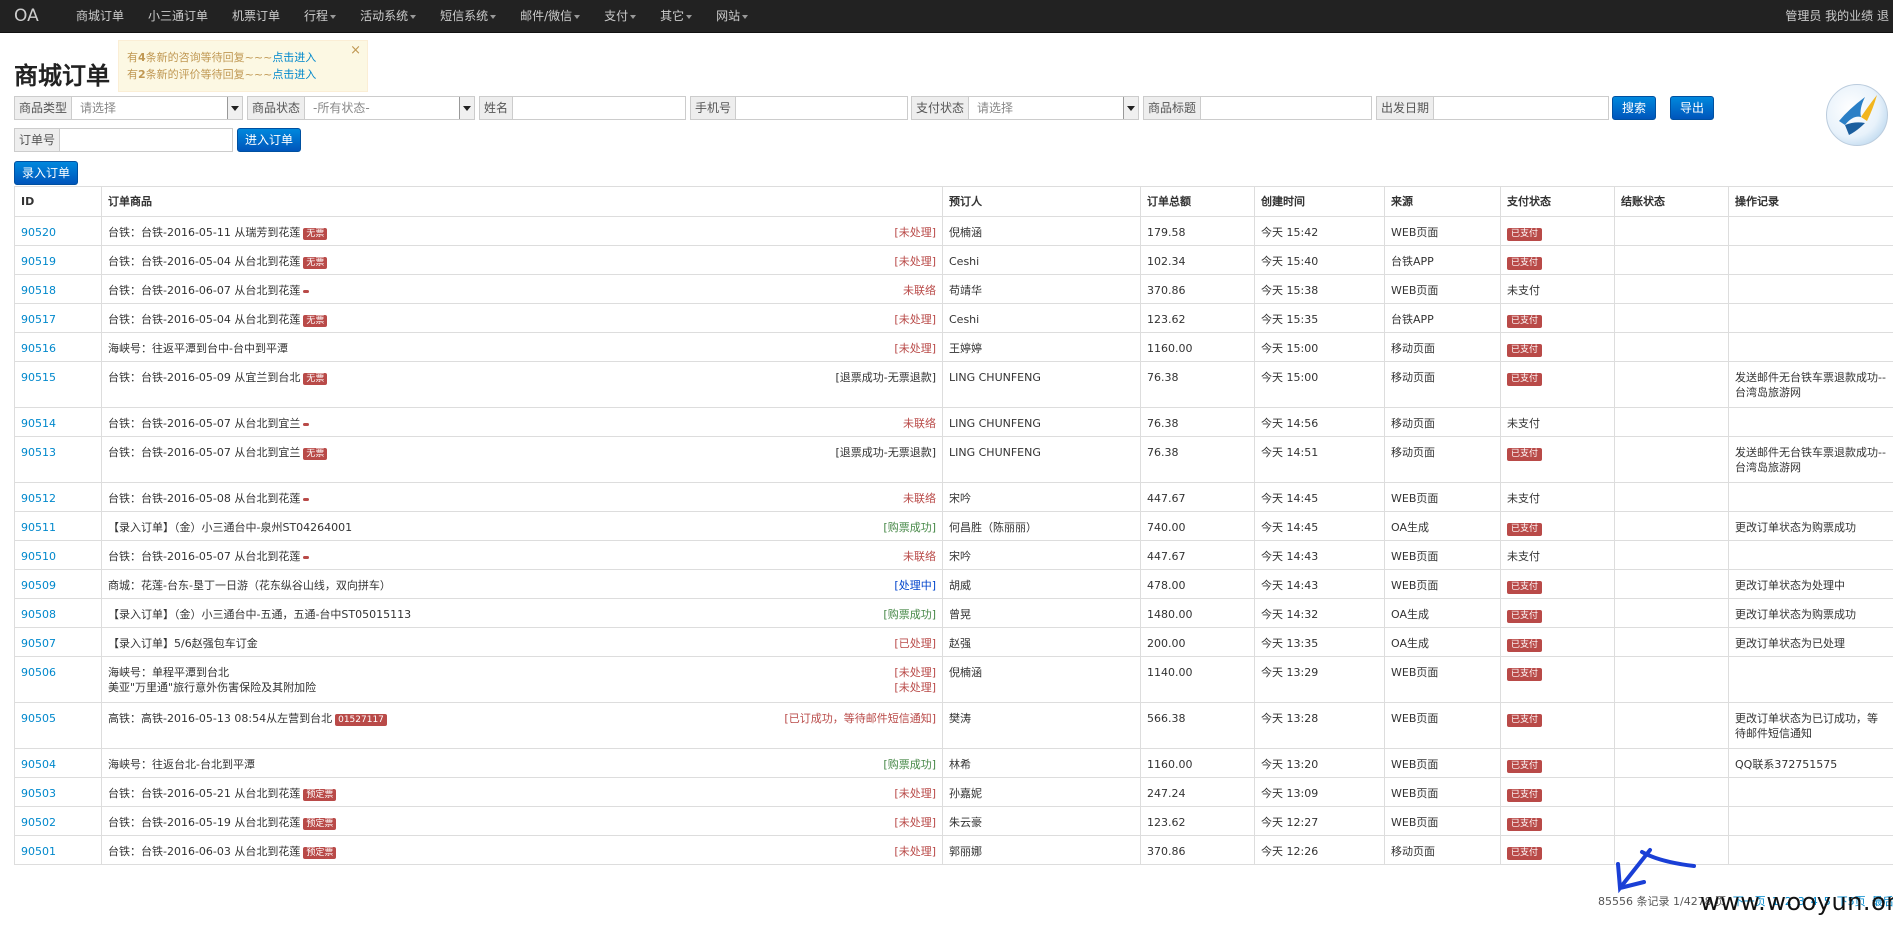 Image resolution: width=1893 pixels, height=934 pixels. What do you see at coordinates (58, 384) in the screenshot?
I see `order-id-cell: 90515` at bounding box center [58, 384].